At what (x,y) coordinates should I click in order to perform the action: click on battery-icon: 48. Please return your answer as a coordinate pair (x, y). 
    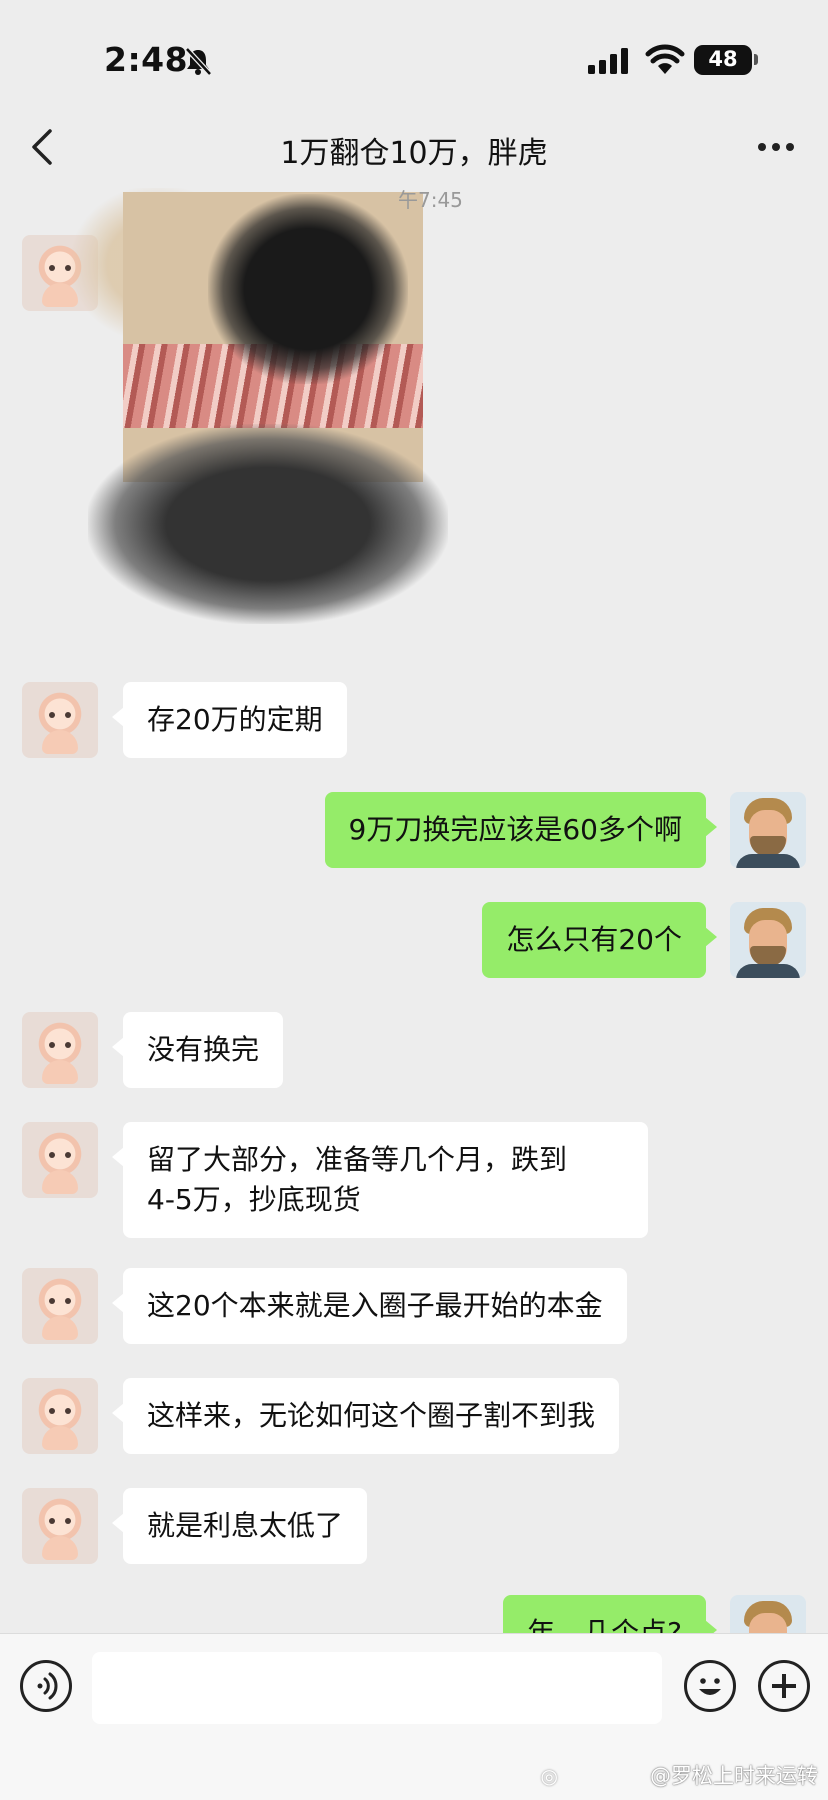
    Looking at the image, I should click on (723, 60).